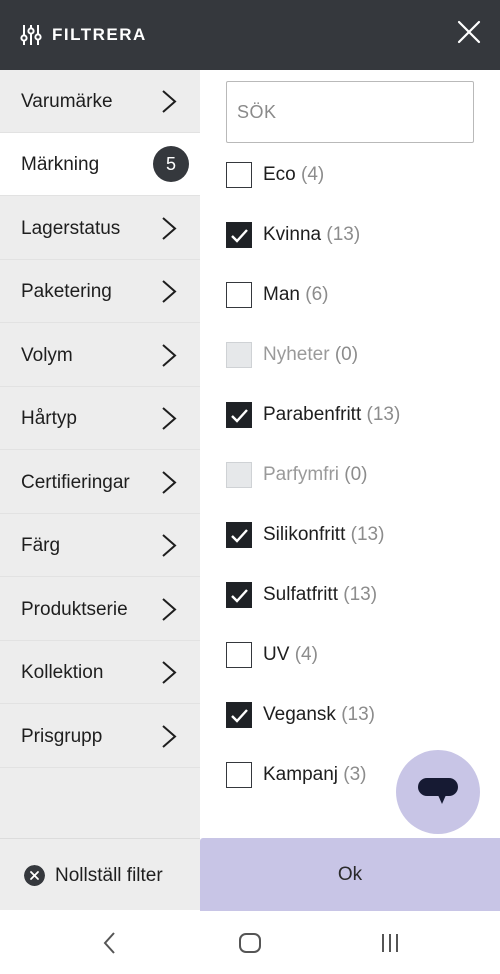 The width and height of the screenshot is (500, 974). What do you see at coordinates (292, 234) in the screenshot?
I see `option-label: Kvinna` at bounding box center [292, 234].